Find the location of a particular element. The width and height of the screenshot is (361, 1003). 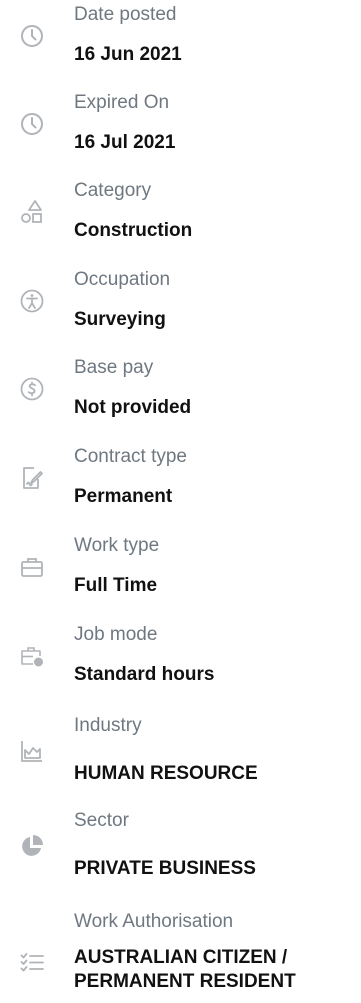

shapes-icon is located at coordinates (32, 212).